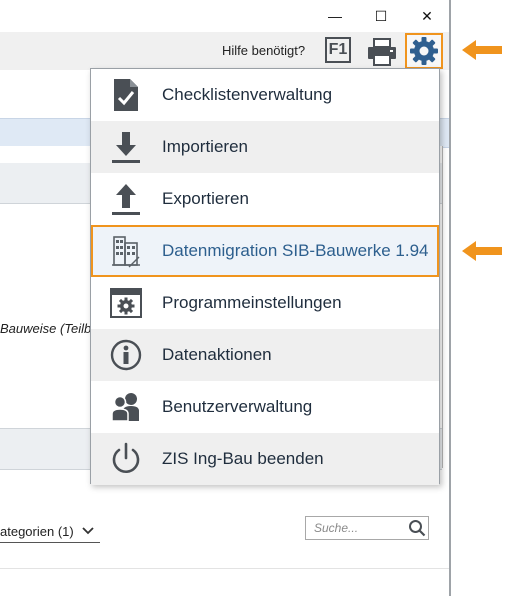  What do you see at coordinates (126, 199) in the screenshot?
I see `export-icon` at bounding box center [126, 199].